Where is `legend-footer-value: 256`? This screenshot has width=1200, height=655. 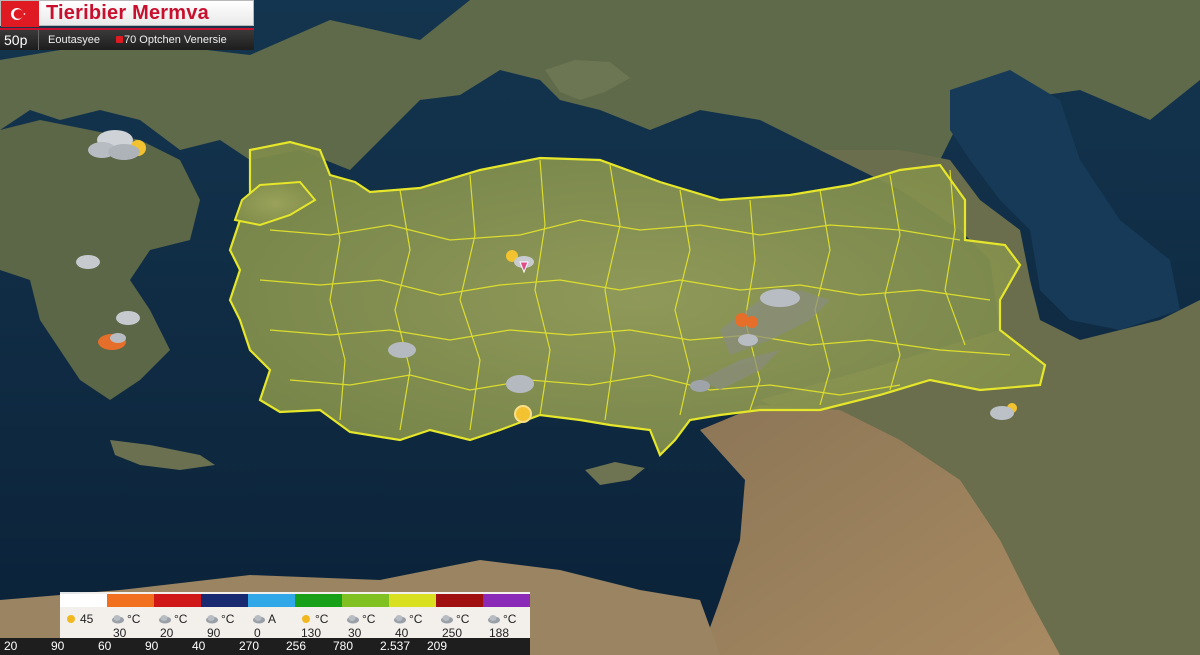 legend-footer-value: 256 is located at coordinates (296, 646).